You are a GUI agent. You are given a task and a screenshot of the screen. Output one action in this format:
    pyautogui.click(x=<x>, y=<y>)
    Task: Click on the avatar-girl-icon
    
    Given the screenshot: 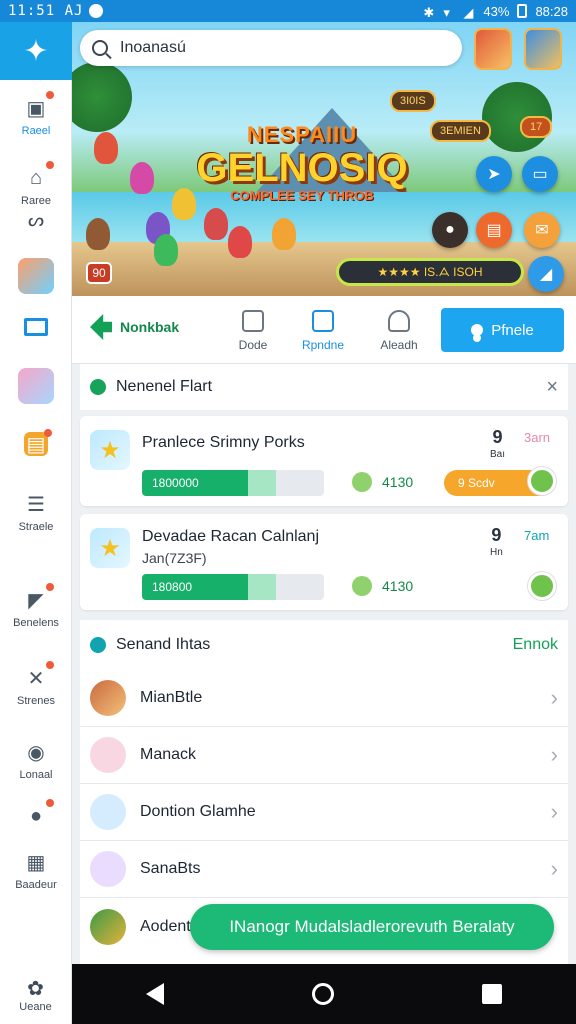 What is the action you would take?
    pyautogui.click(x=36, y=386)
    